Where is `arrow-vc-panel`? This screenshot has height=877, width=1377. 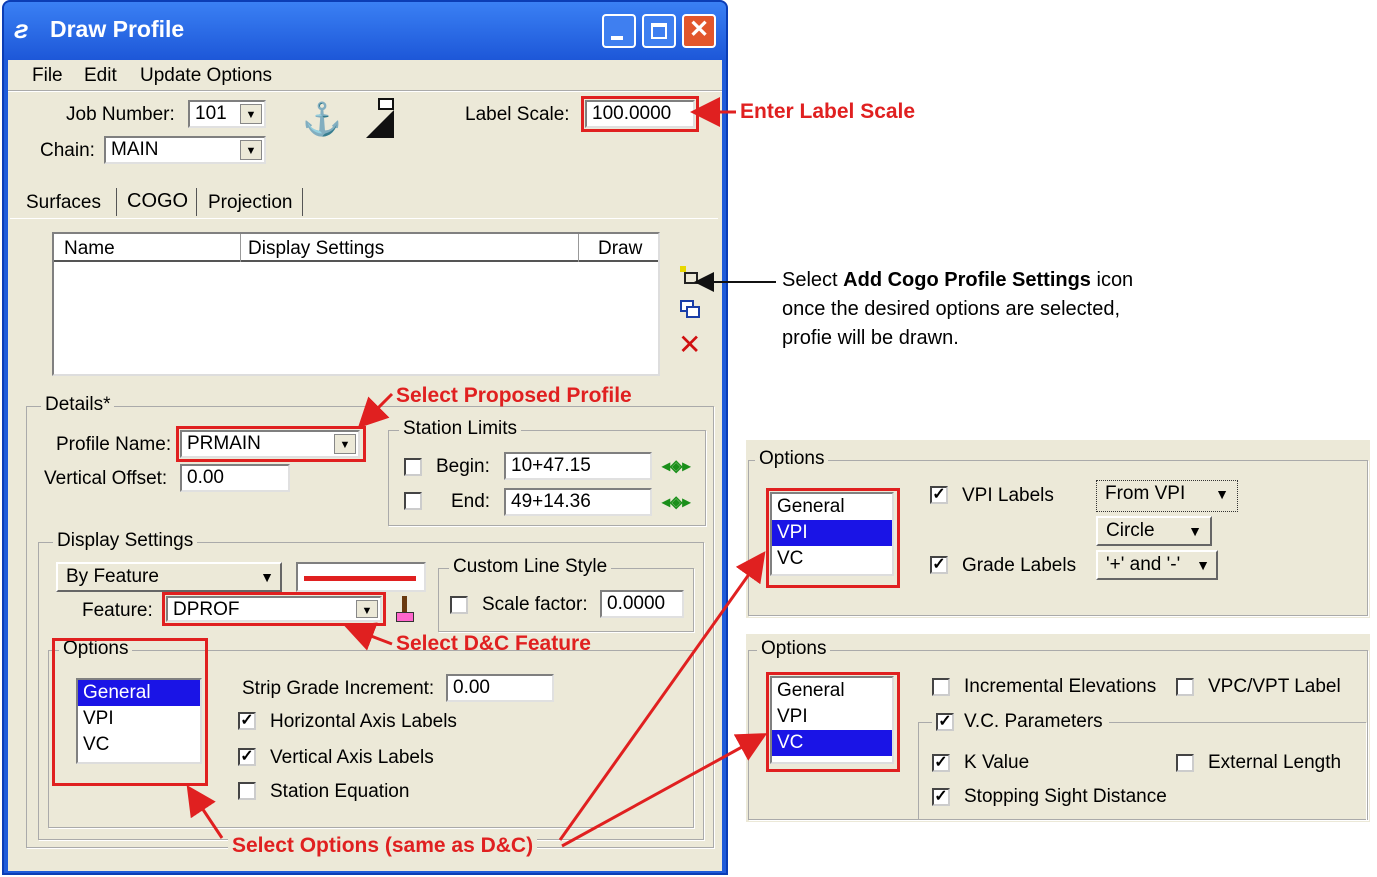 arrow-vc-panel is located at coordinates (664, 790).